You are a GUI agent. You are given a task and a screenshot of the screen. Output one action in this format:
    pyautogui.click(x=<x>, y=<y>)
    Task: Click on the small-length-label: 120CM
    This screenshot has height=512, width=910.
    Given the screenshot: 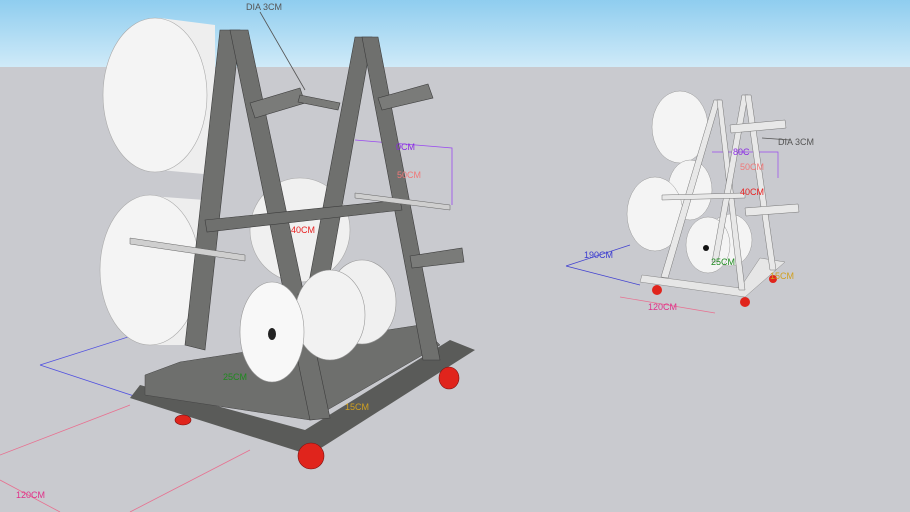 What is the action you would take?
    pyautogui.click(x=662, y=307)
    